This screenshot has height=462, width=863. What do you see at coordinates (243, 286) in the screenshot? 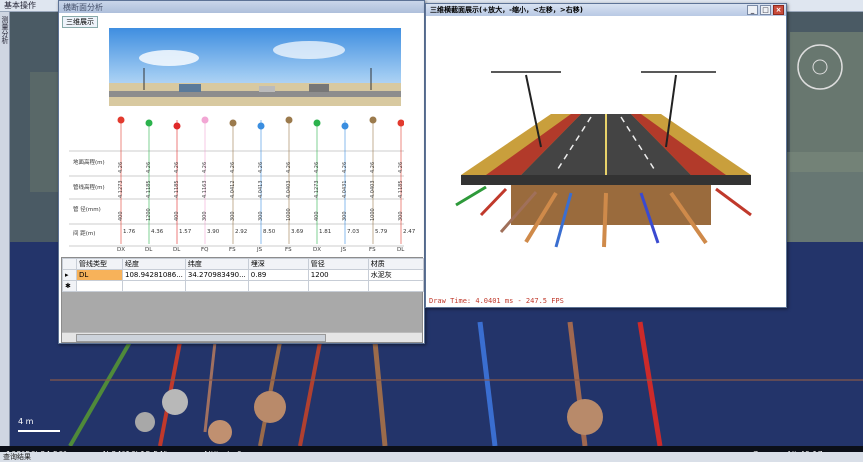
I see `new-row: ✱` at bounding box center [243, 286].